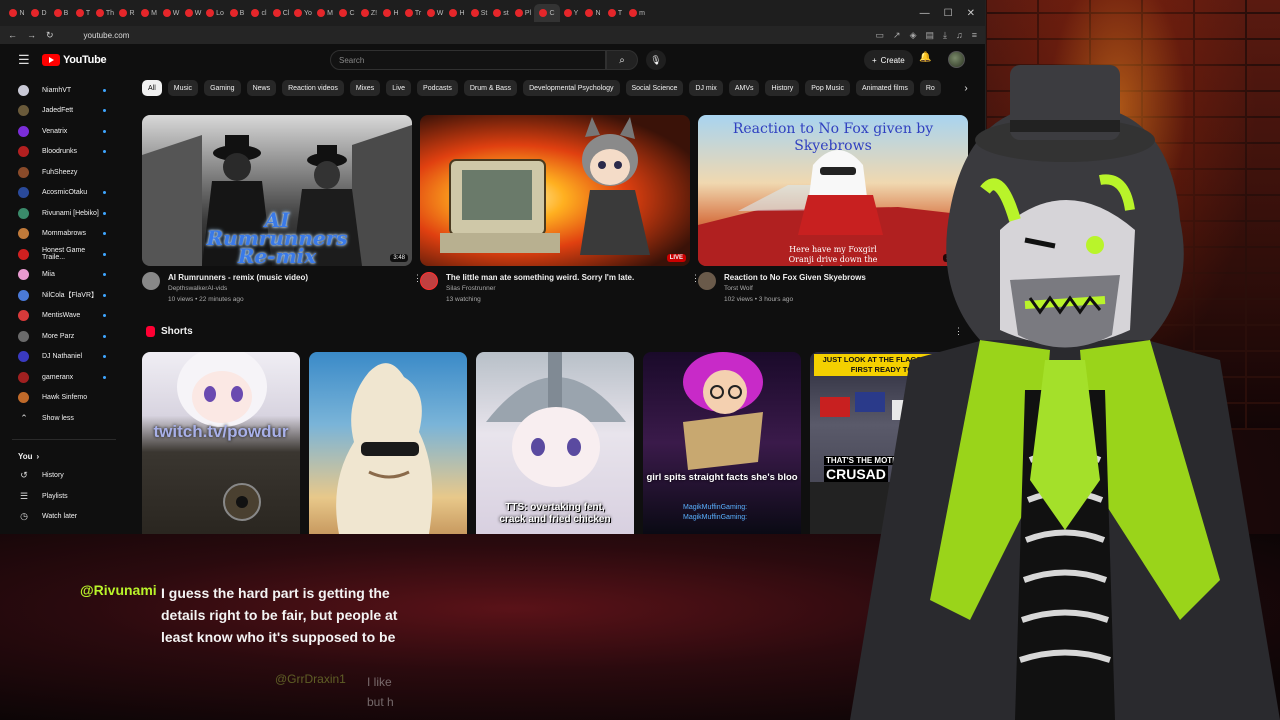 The image size is (1280, 720). I want to click on search-input: Search, so click(468, 60).